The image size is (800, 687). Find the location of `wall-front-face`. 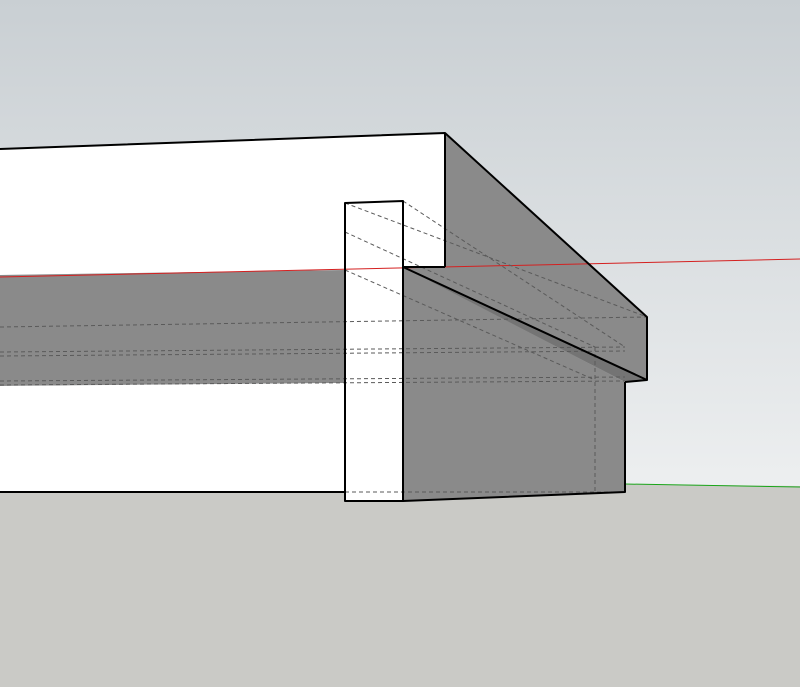

wall-front-face is located at coordinates (374, 351).